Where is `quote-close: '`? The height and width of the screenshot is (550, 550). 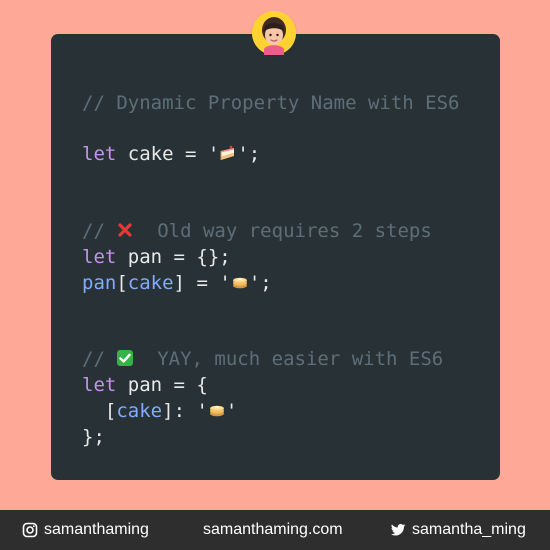
quote-close: ' is located at coordinates (231, 411).